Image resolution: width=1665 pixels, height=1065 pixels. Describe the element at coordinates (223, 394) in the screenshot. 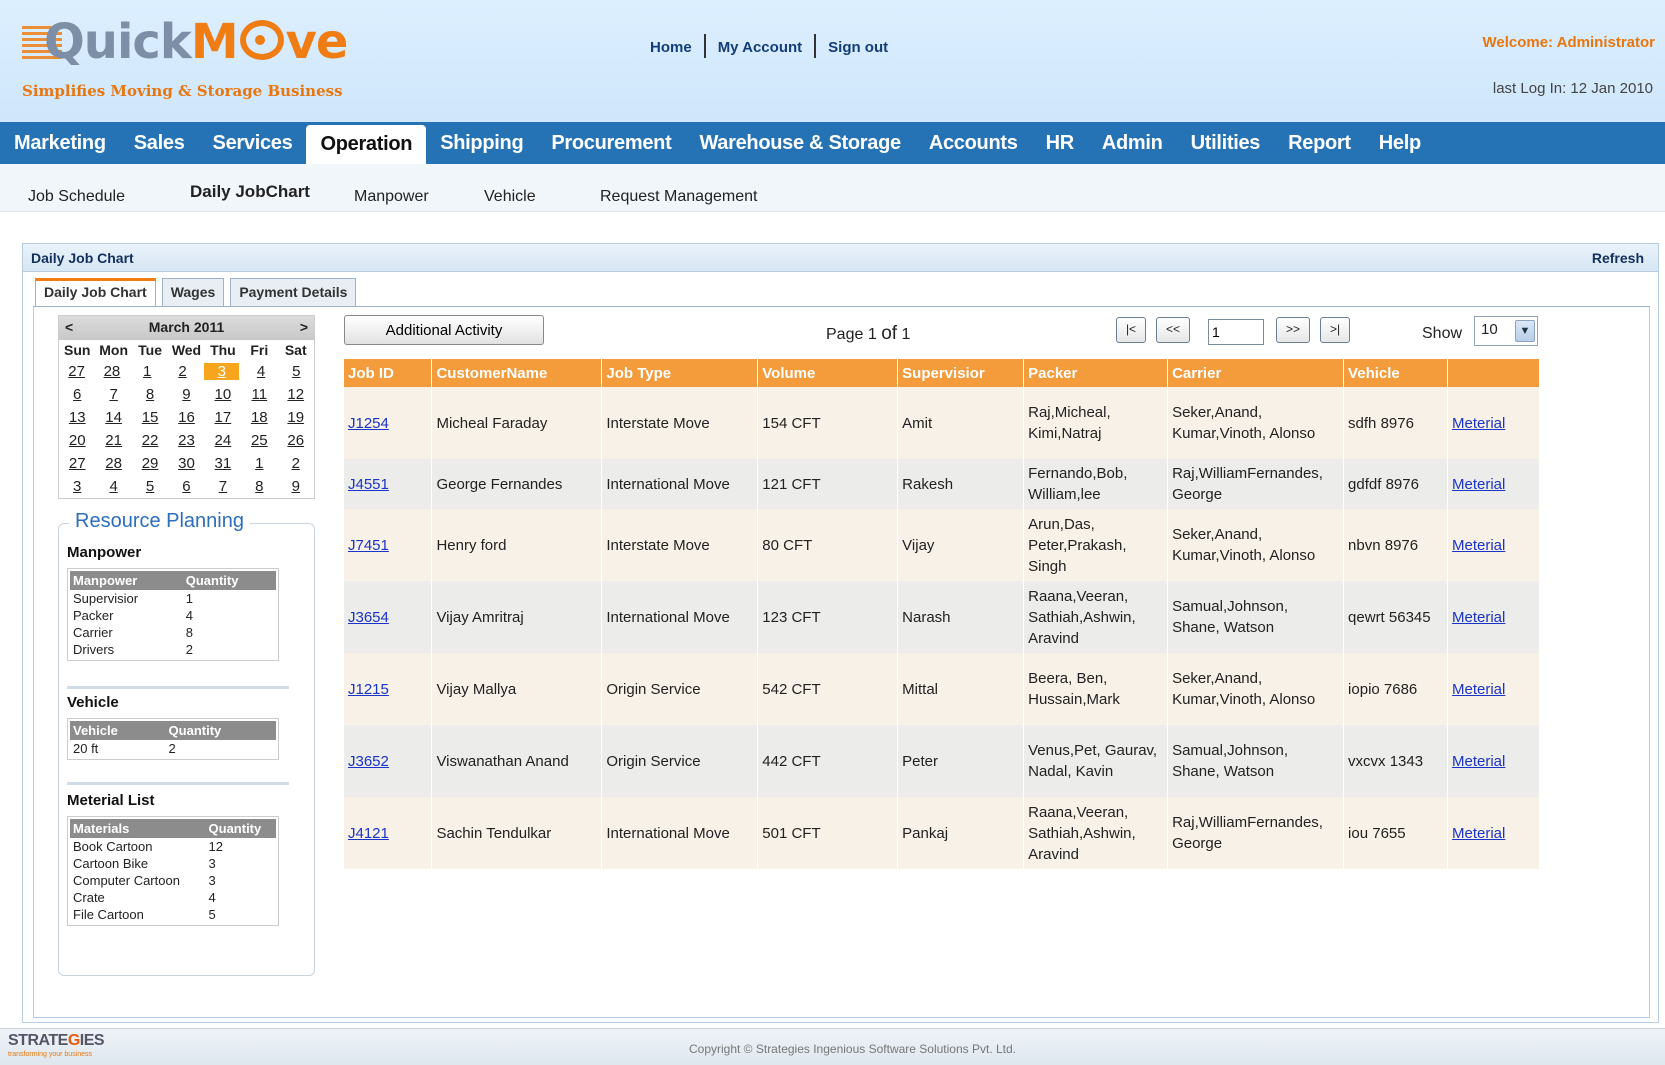

I see `calendar-day: 10` at that location.